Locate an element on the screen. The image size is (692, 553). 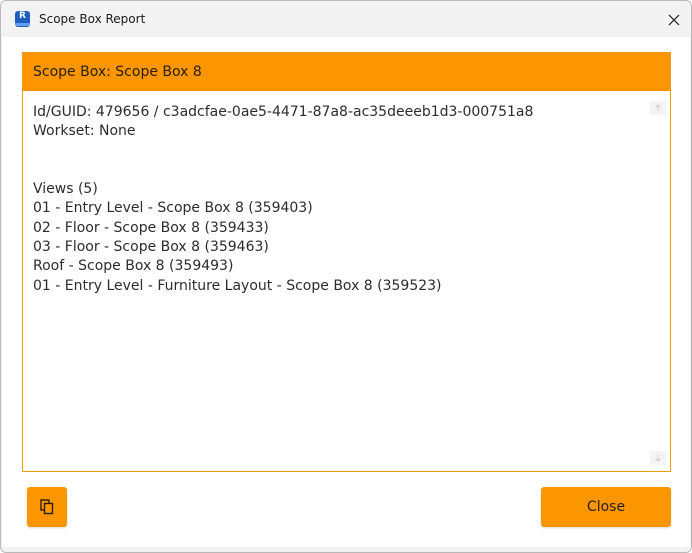
close-button: Close is located at coordinates (606, 507).